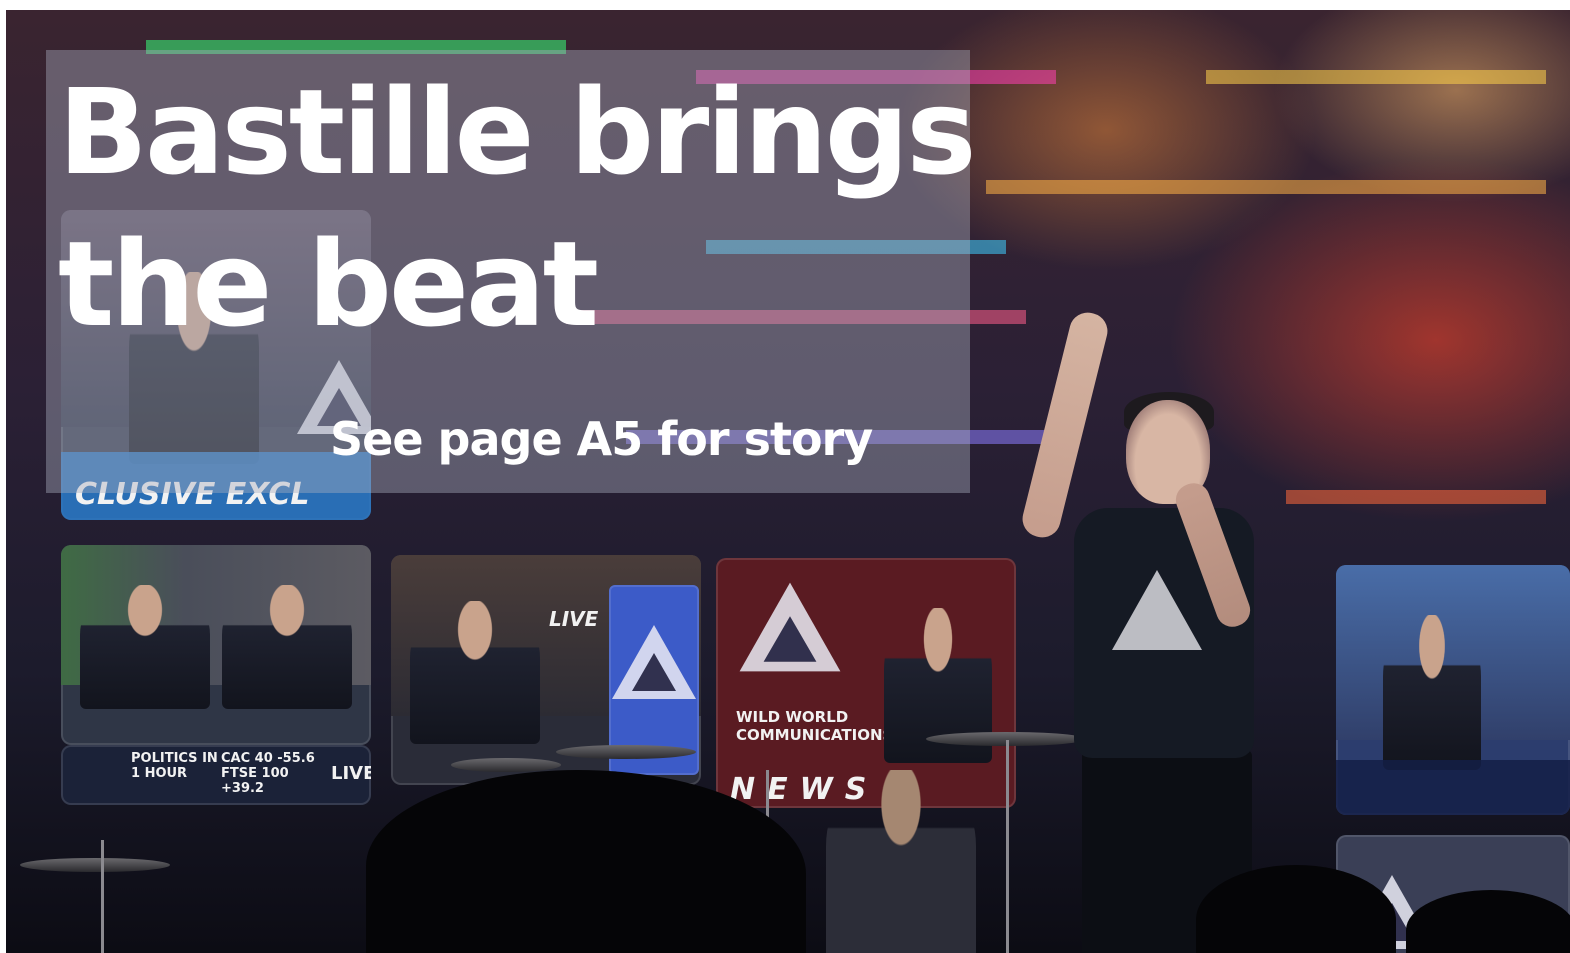  What do you see at coordinates (328, 284) in the screenshot?
I see `headline-line-2: the beat` at bounding box center [328, 284].